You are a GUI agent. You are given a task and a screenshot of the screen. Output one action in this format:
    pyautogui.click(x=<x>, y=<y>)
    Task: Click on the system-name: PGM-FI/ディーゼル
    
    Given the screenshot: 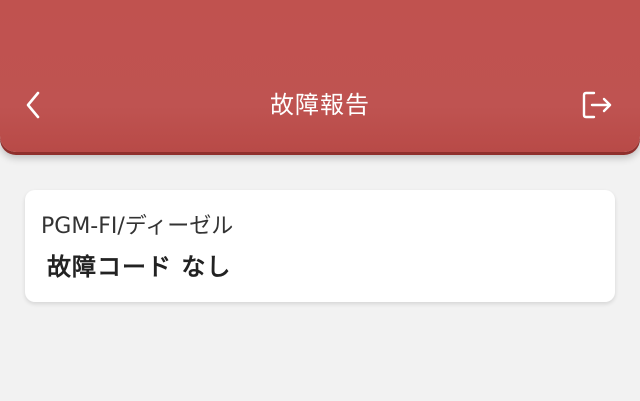 What is the action you would take?
    pyautogui.click(x=137, y=226)
    